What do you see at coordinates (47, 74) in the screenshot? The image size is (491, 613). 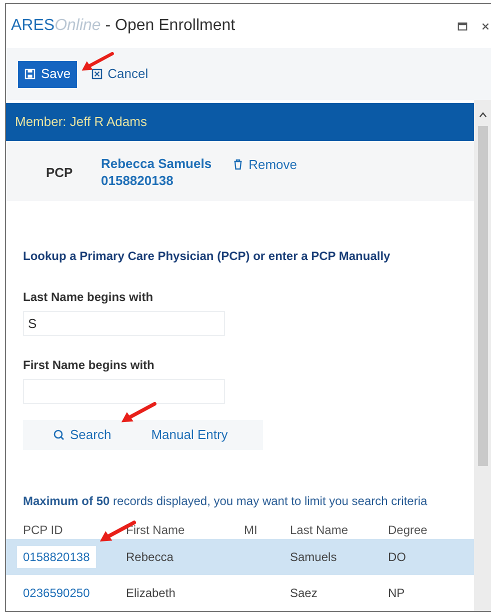 I see `save-button: Save` at bounding box center [47, 74].